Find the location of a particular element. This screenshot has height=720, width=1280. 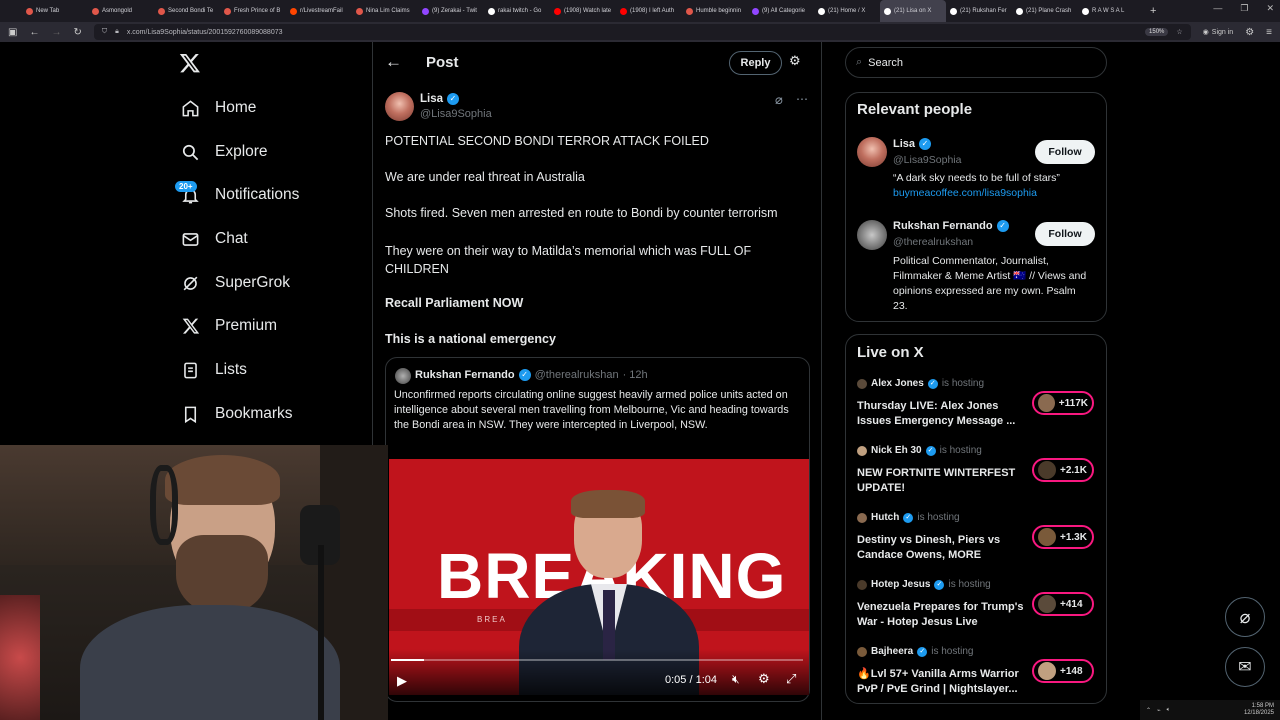

live-listeners-pill: +2.1K is located at coordinates (1063, 470).